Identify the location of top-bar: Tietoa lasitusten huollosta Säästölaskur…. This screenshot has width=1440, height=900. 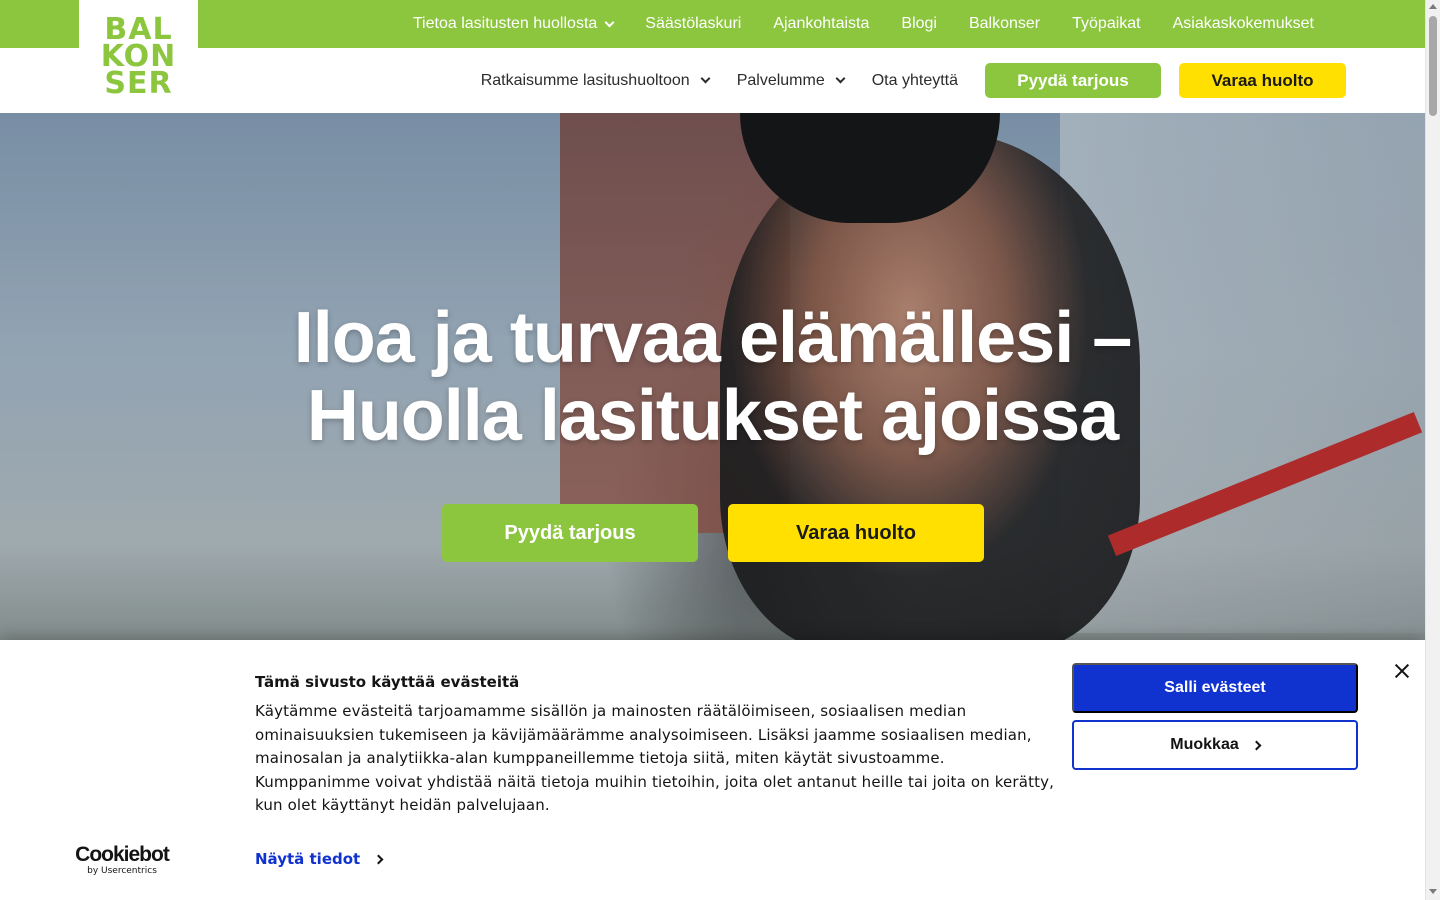
(712, 24).